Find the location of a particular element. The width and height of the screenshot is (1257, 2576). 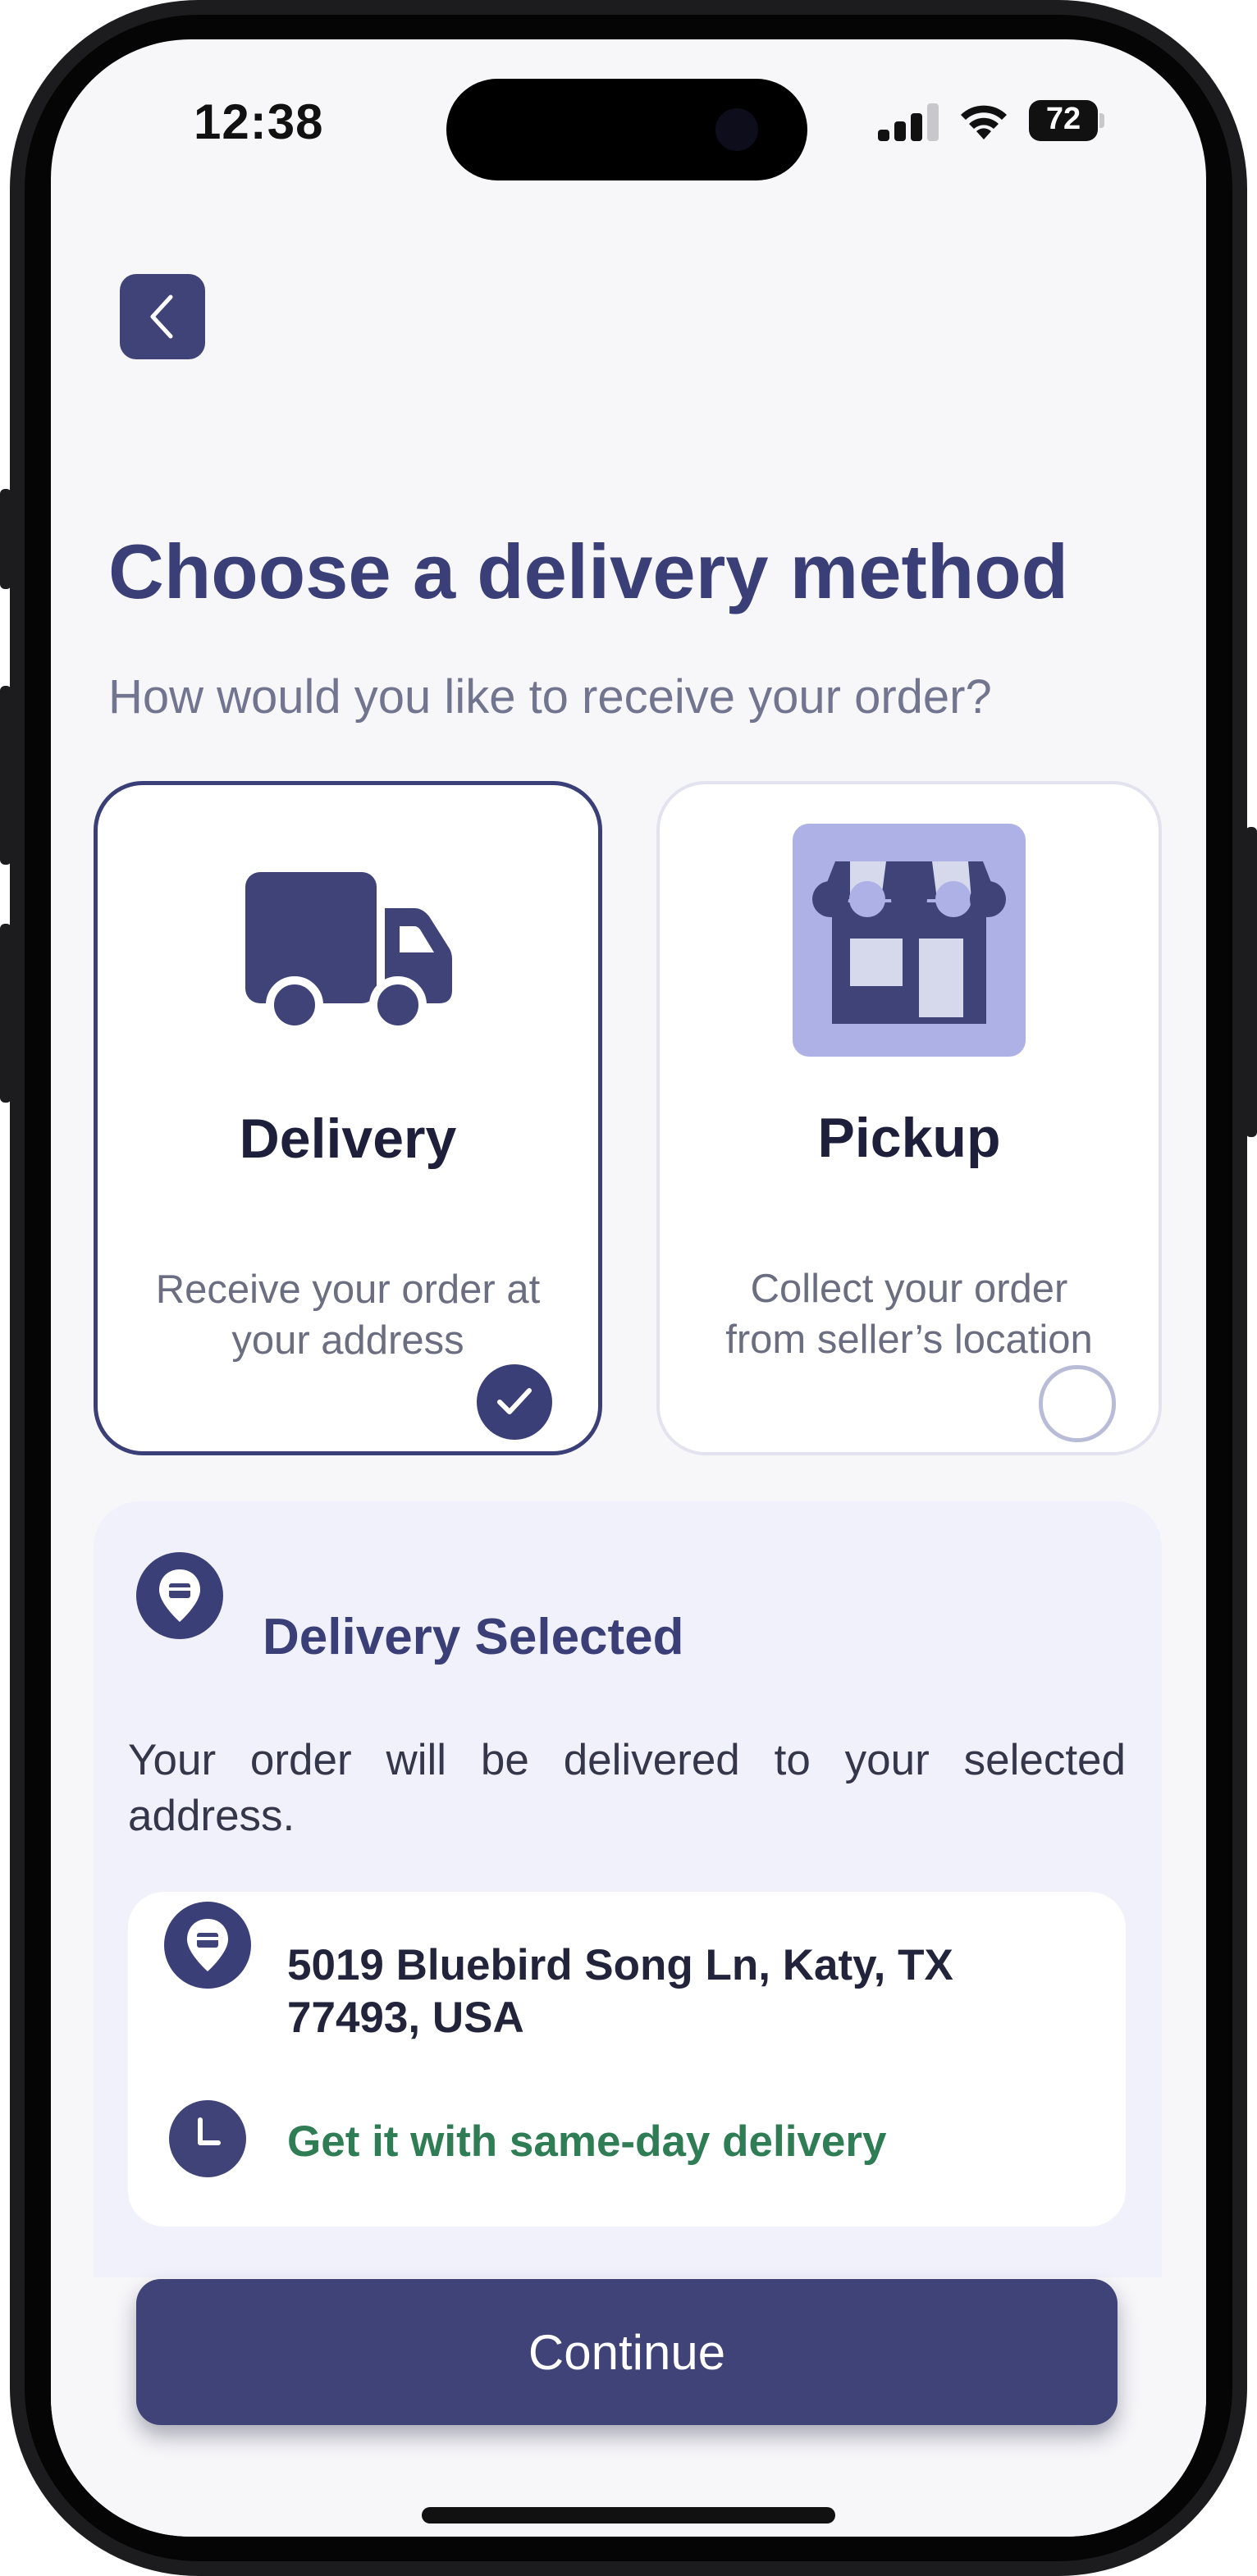

cellular-signal-icon is located at coordinates (909, 122).